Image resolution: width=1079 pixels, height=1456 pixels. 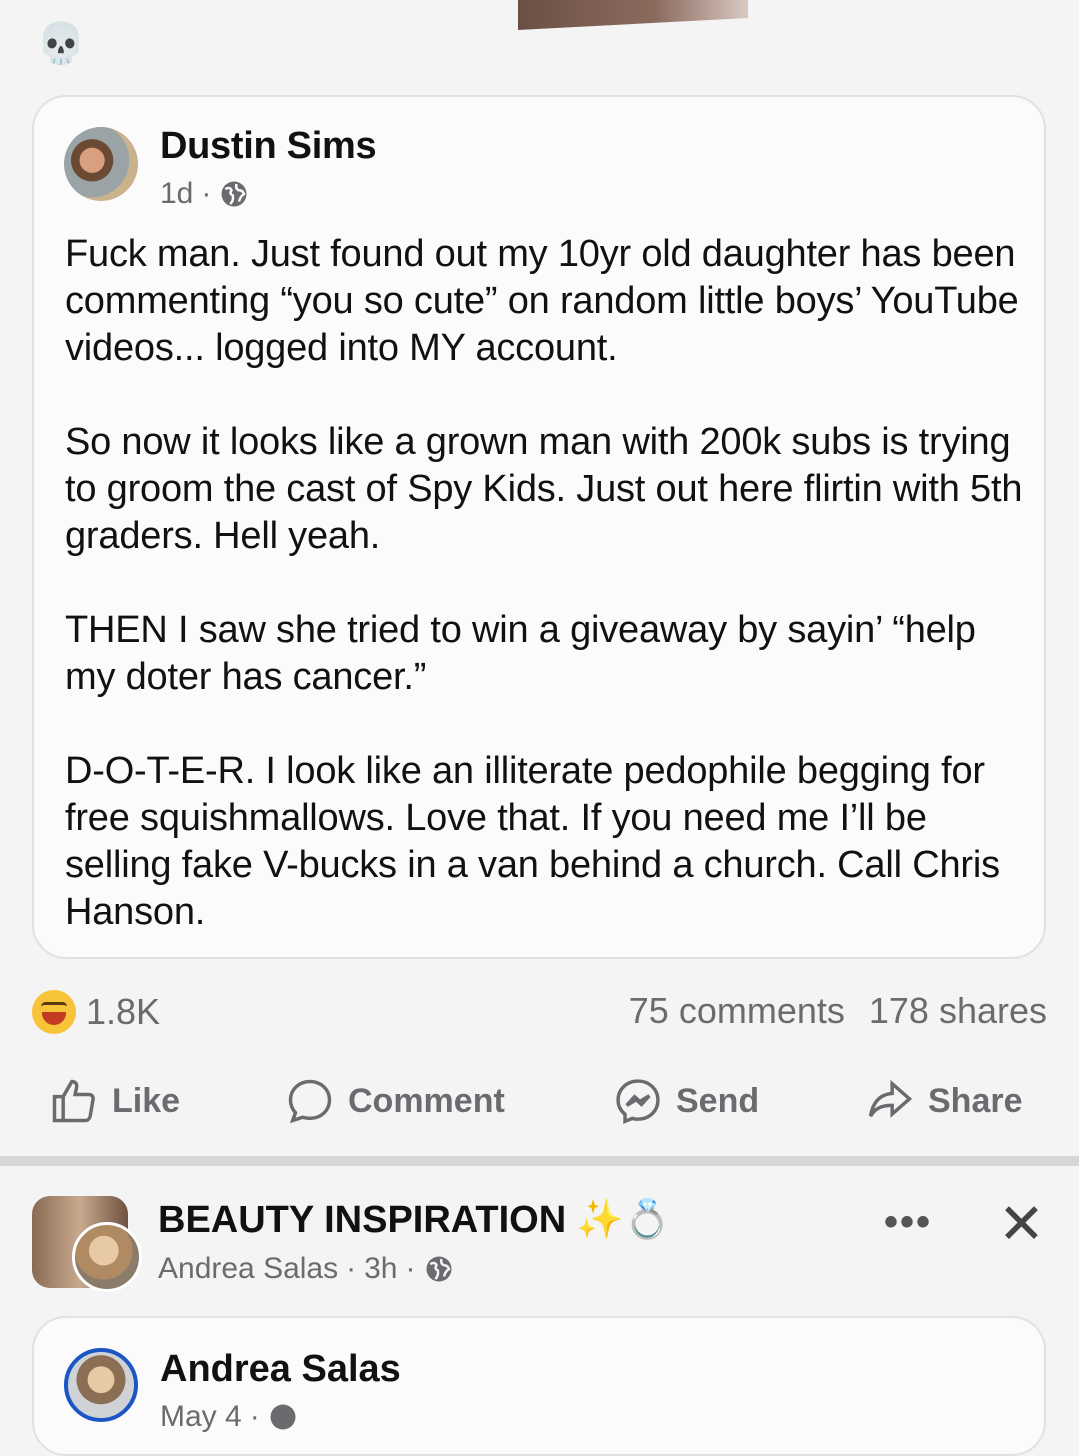 What do you see at coordinates (123, 1011) in the screenshot?
I see `reaction-count: 1.8K` at bounding box center [123, 1011].